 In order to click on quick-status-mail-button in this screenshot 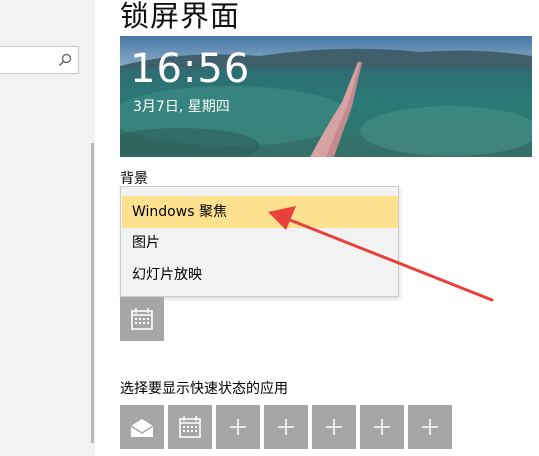, I will do `click(142, 427)`.